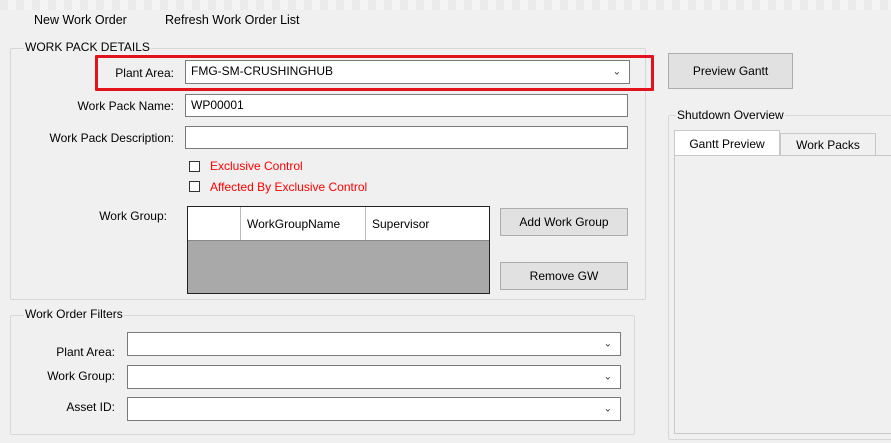 The height and width of the screenshot is (443, 891). Describe the element at coordinates (564, 222) in the screenshot. I see `add-work-group-button: Add Work Group` at that location.